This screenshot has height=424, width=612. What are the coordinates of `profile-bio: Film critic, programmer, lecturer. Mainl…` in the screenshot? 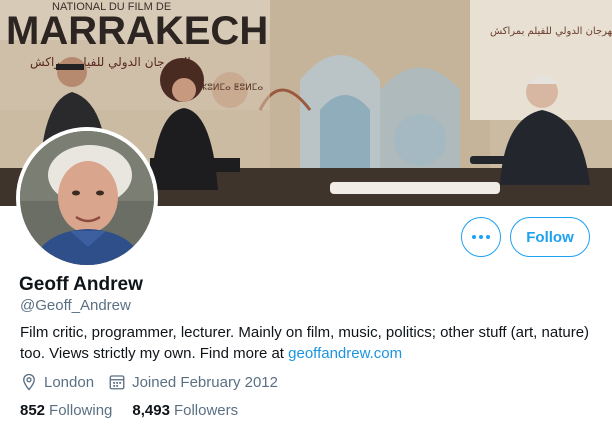 It's located at (305, 343).